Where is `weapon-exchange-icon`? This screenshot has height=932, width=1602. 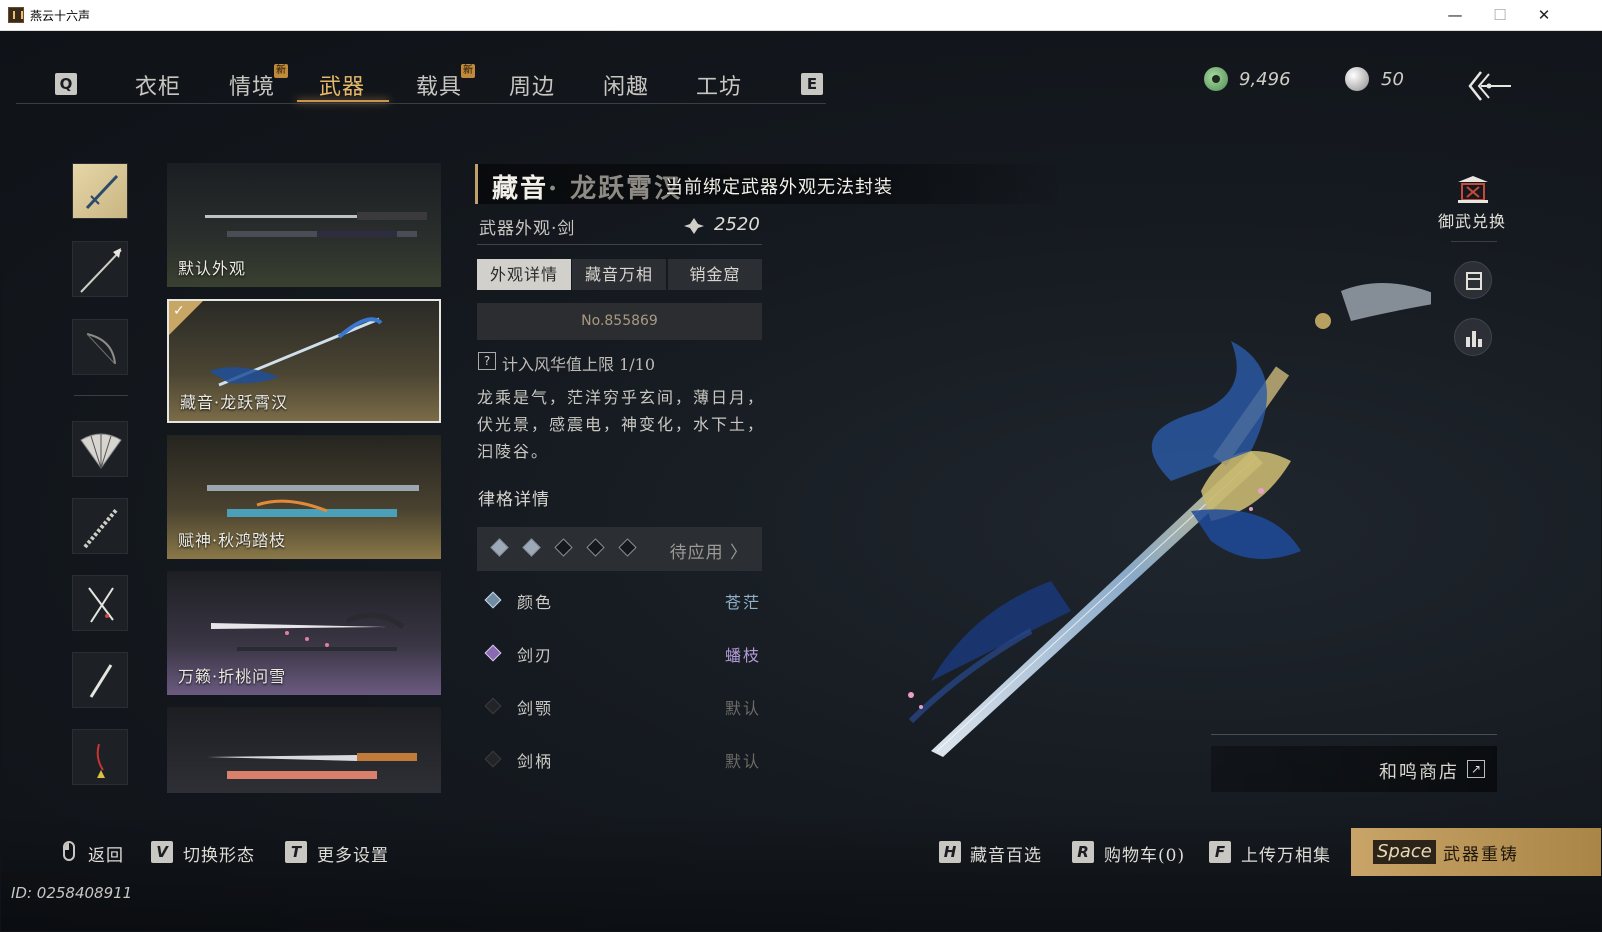 weapon-exchange-icon is located at coordinates (1473, 189).